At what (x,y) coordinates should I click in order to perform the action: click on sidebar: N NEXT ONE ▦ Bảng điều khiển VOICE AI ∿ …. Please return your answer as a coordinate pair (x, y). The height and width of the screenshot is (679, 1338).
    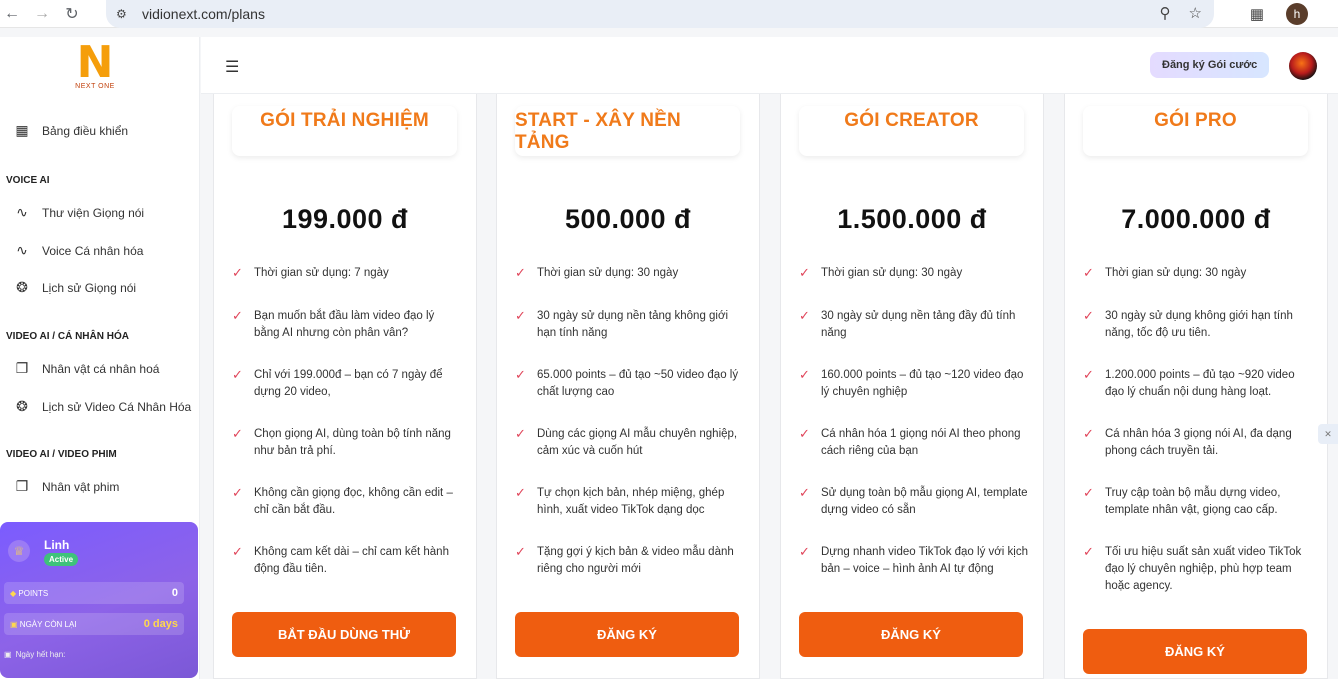
    Looking at the image, I should click on (100, 358).